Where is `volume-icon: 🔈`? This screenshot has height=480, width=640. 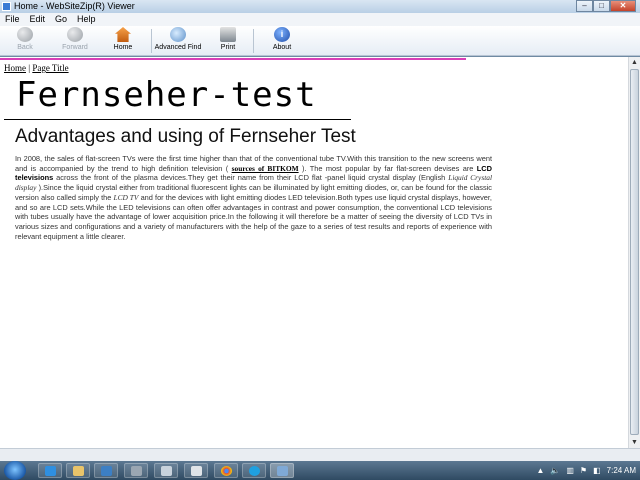
volume-icon: 🔈 is located at coordinates (555, 470).